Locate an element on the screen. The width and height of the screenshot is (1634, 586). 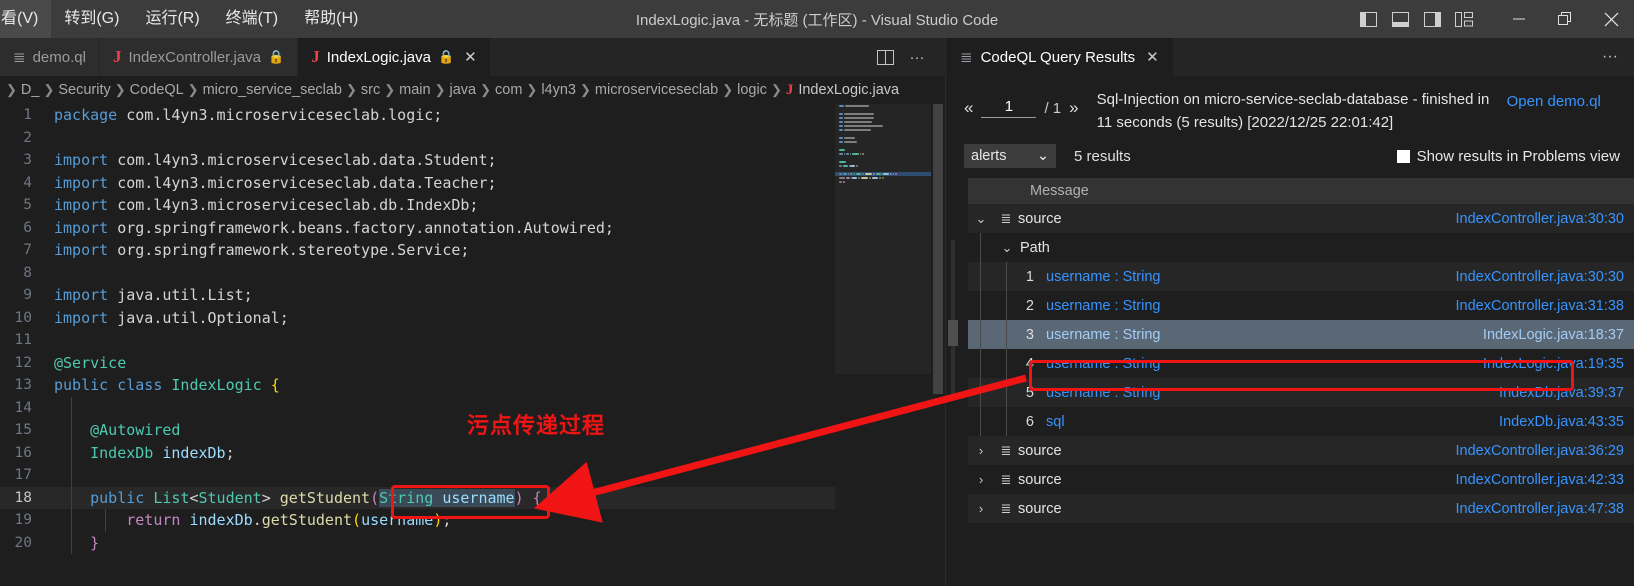
panel-tab-bar: ≣ CodeQL Query Results ✕ ··· is located at coordinates (1290, 57).